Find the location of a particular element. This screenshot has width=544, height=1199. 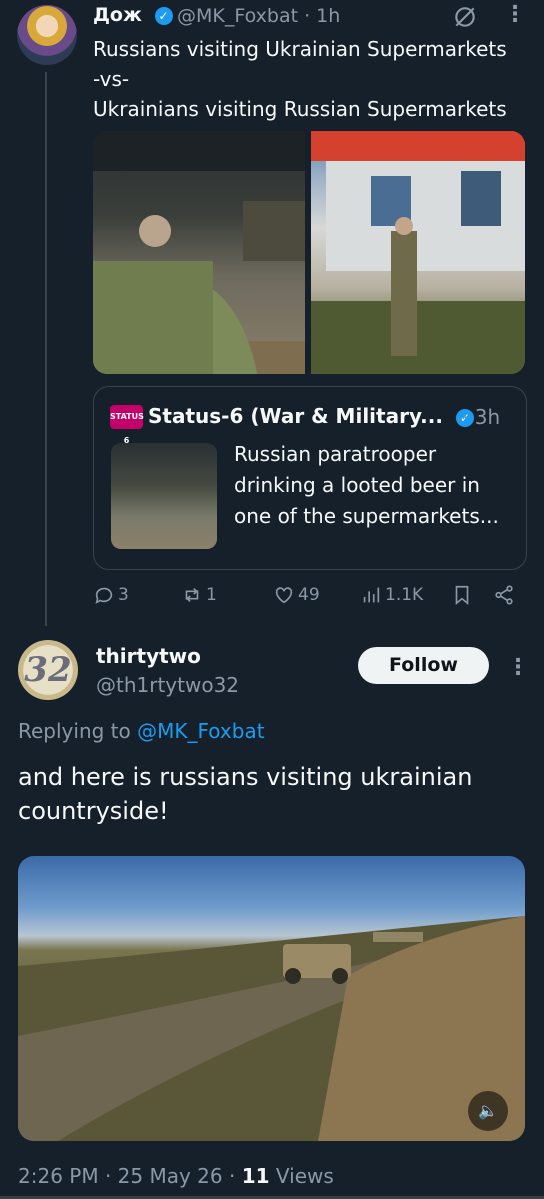

tweet-actions: 3 1 49 1.1K is located at coordinates (308, 598).